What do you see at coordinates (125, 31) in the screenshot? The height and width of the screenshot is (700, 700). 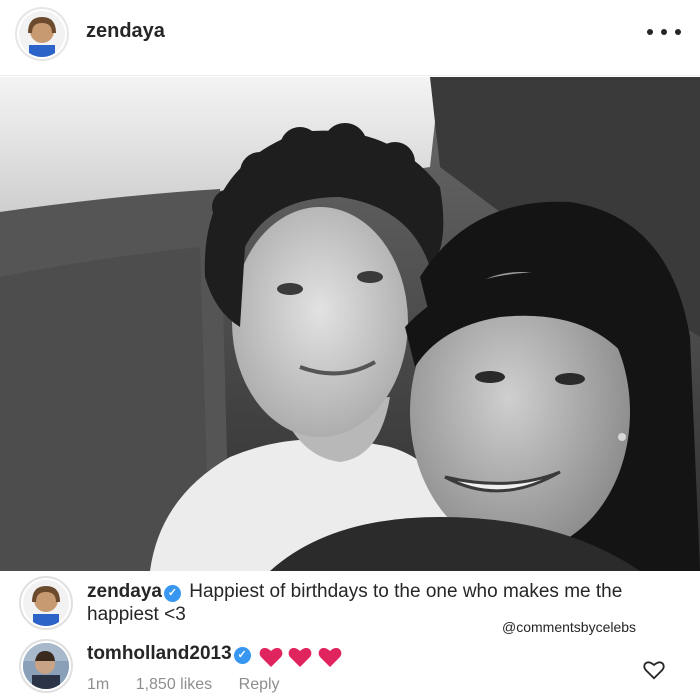 I see `header-username: zendaya` at bounding box center [125, 31].